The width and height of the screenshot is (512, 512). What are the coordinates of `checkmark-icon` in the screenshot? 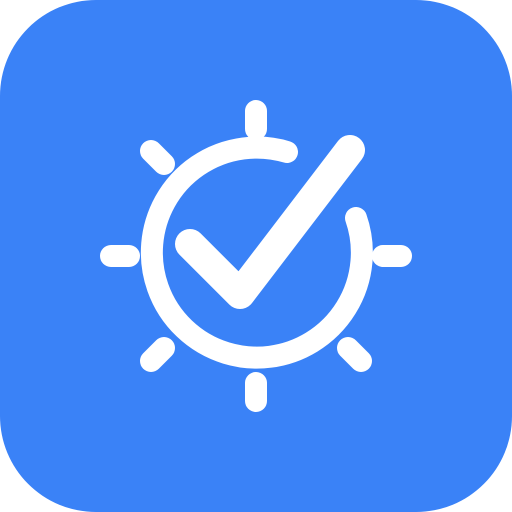 It's located at (270, 222).